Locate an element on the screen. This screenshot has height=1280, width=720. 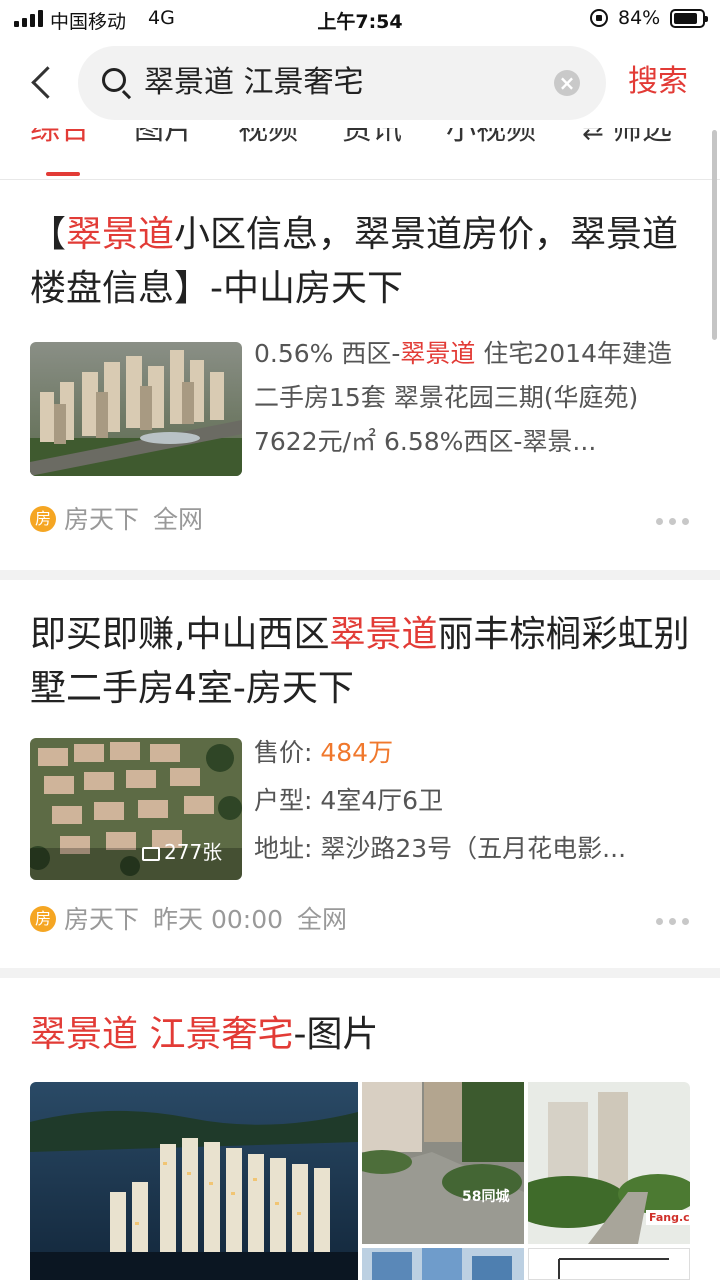
tab-short-videos: 小视频 is located at coordinates (491, 138).